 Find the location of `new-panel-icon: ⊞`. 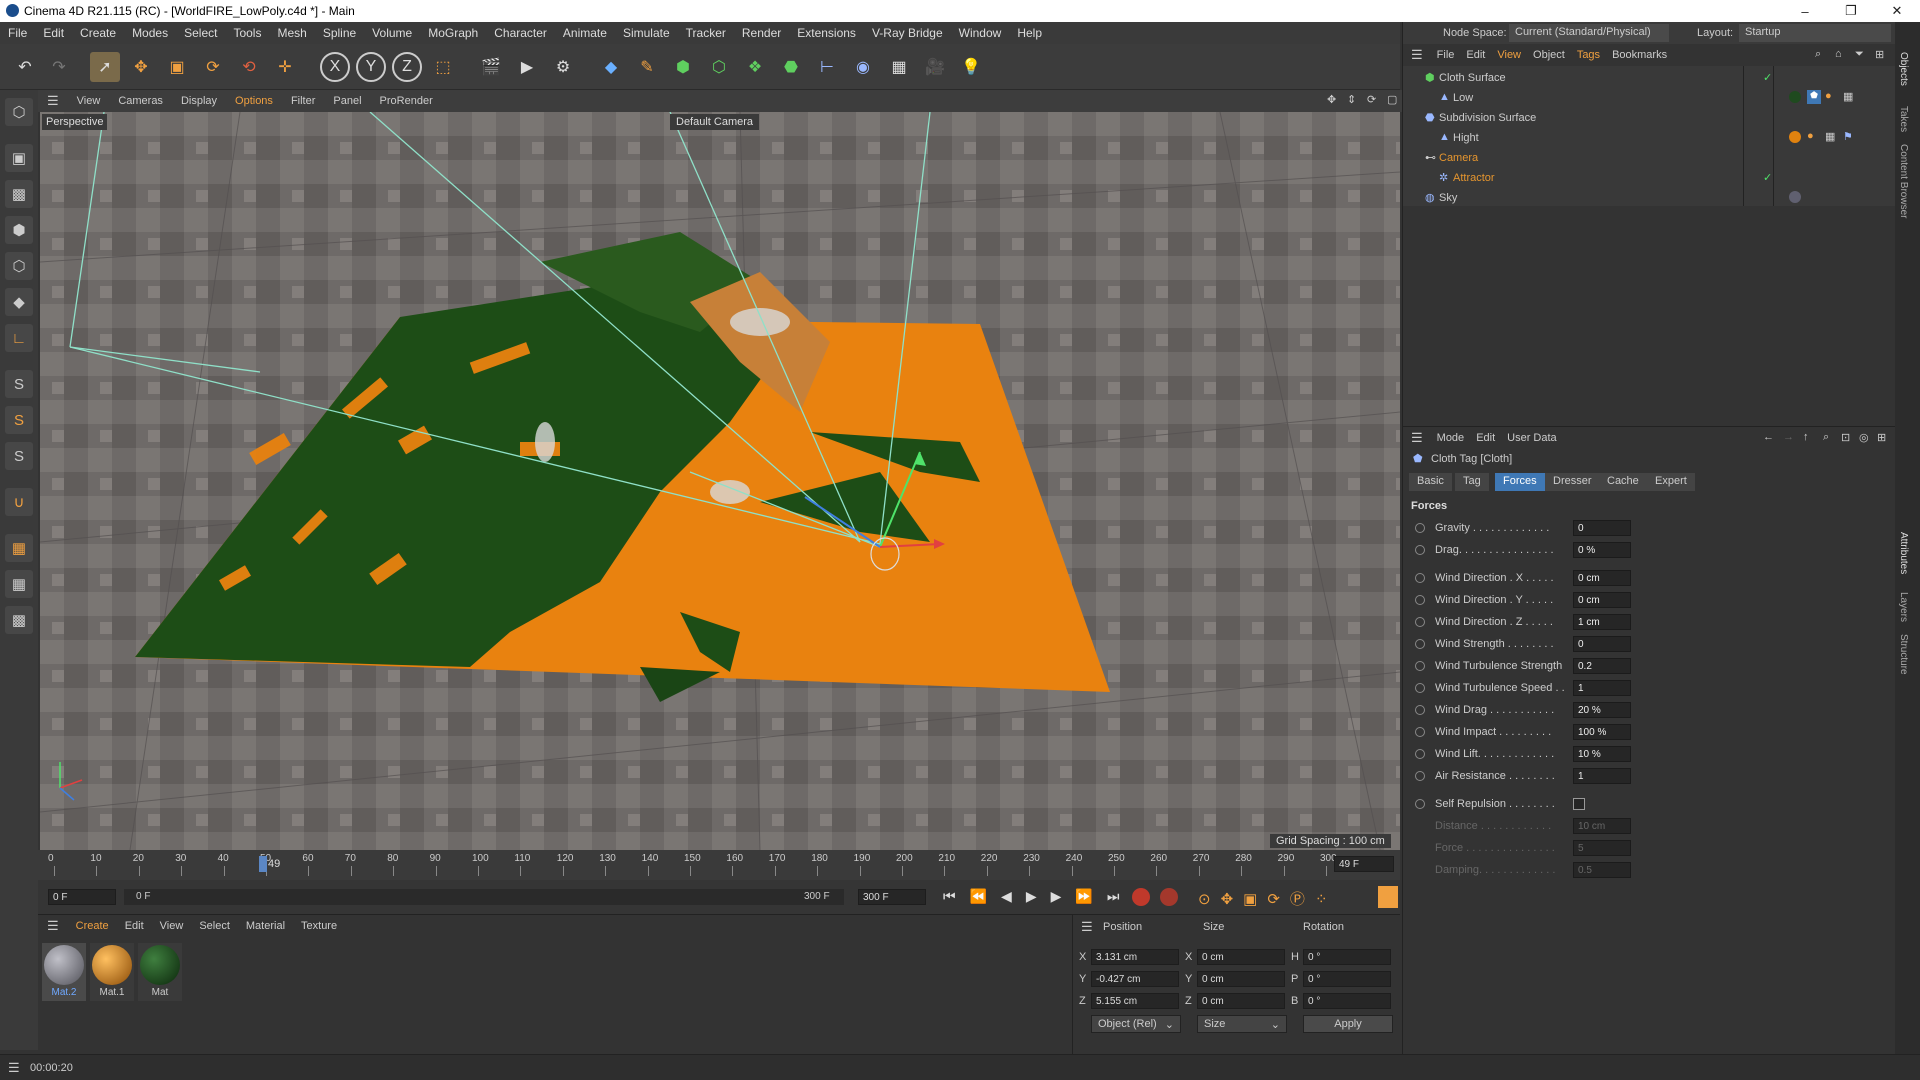

new-panel-icon: ⊞ is located at coordinates (1881, 437).